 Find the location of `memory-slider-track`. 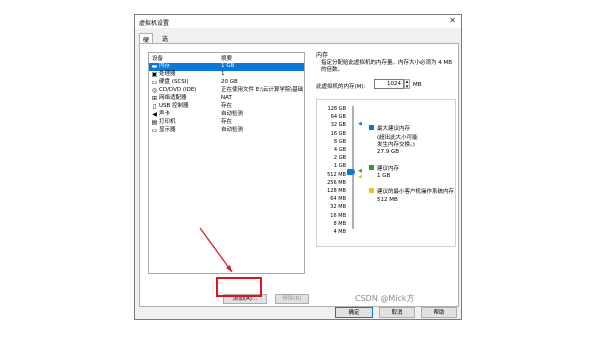

memory-slider-track is located at coordinates (353, 167).